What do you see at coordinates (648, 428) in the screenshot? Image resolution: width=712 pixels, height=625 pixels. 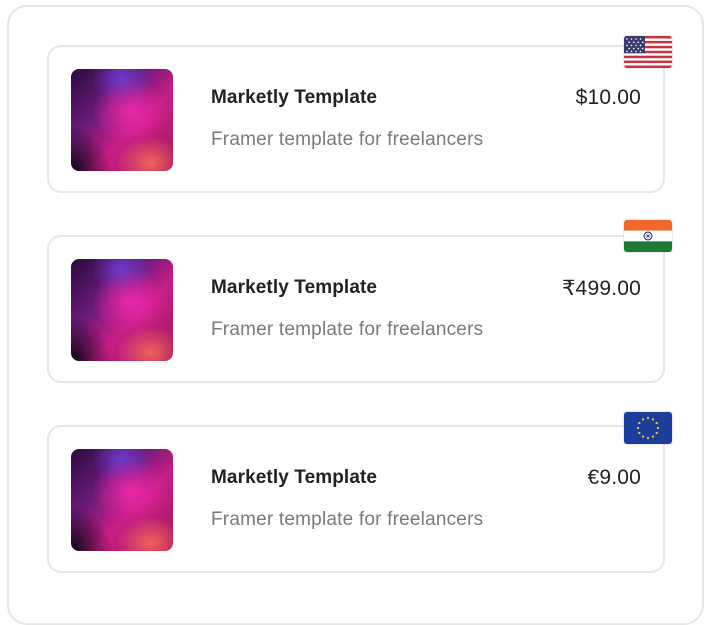 I see `eu-flag-icon` at bounding box center [648, 428].